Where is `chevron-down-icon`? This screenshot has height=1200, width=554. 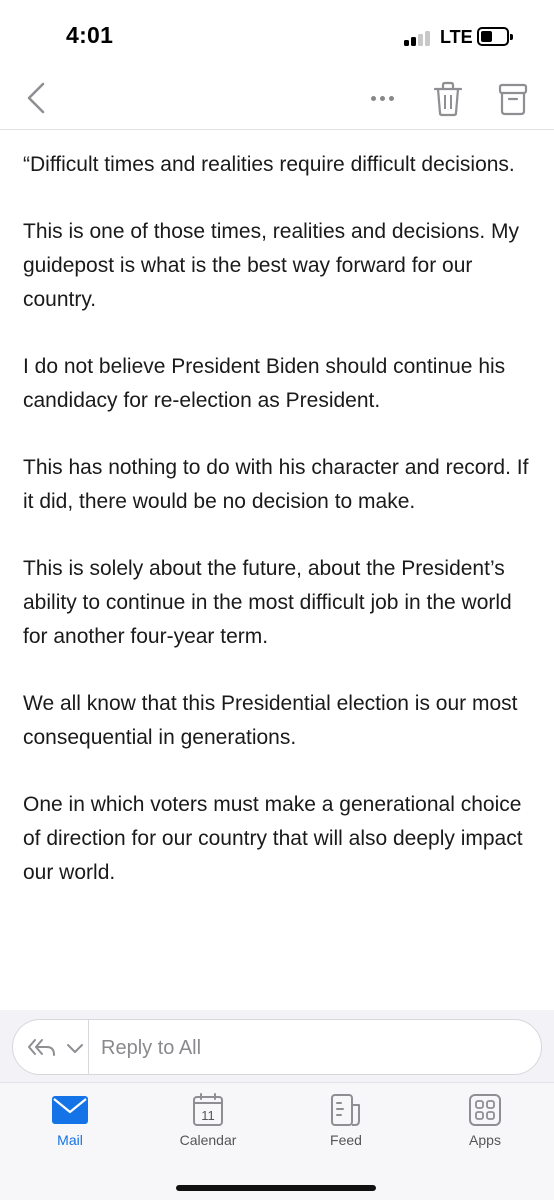 chevron-down-icon is located at coordinates (75, 1048).